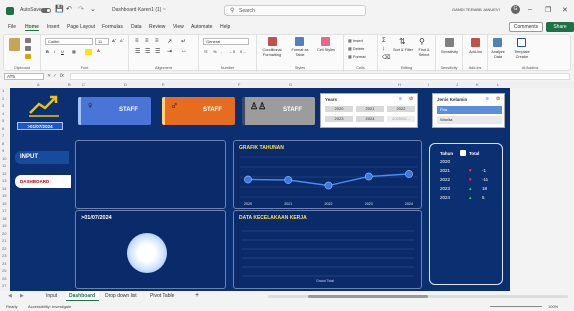 Image resolution: width=574 pixels, height=311 pixels. I want to click on slicer-item-year: 2021, so click(370, 109).